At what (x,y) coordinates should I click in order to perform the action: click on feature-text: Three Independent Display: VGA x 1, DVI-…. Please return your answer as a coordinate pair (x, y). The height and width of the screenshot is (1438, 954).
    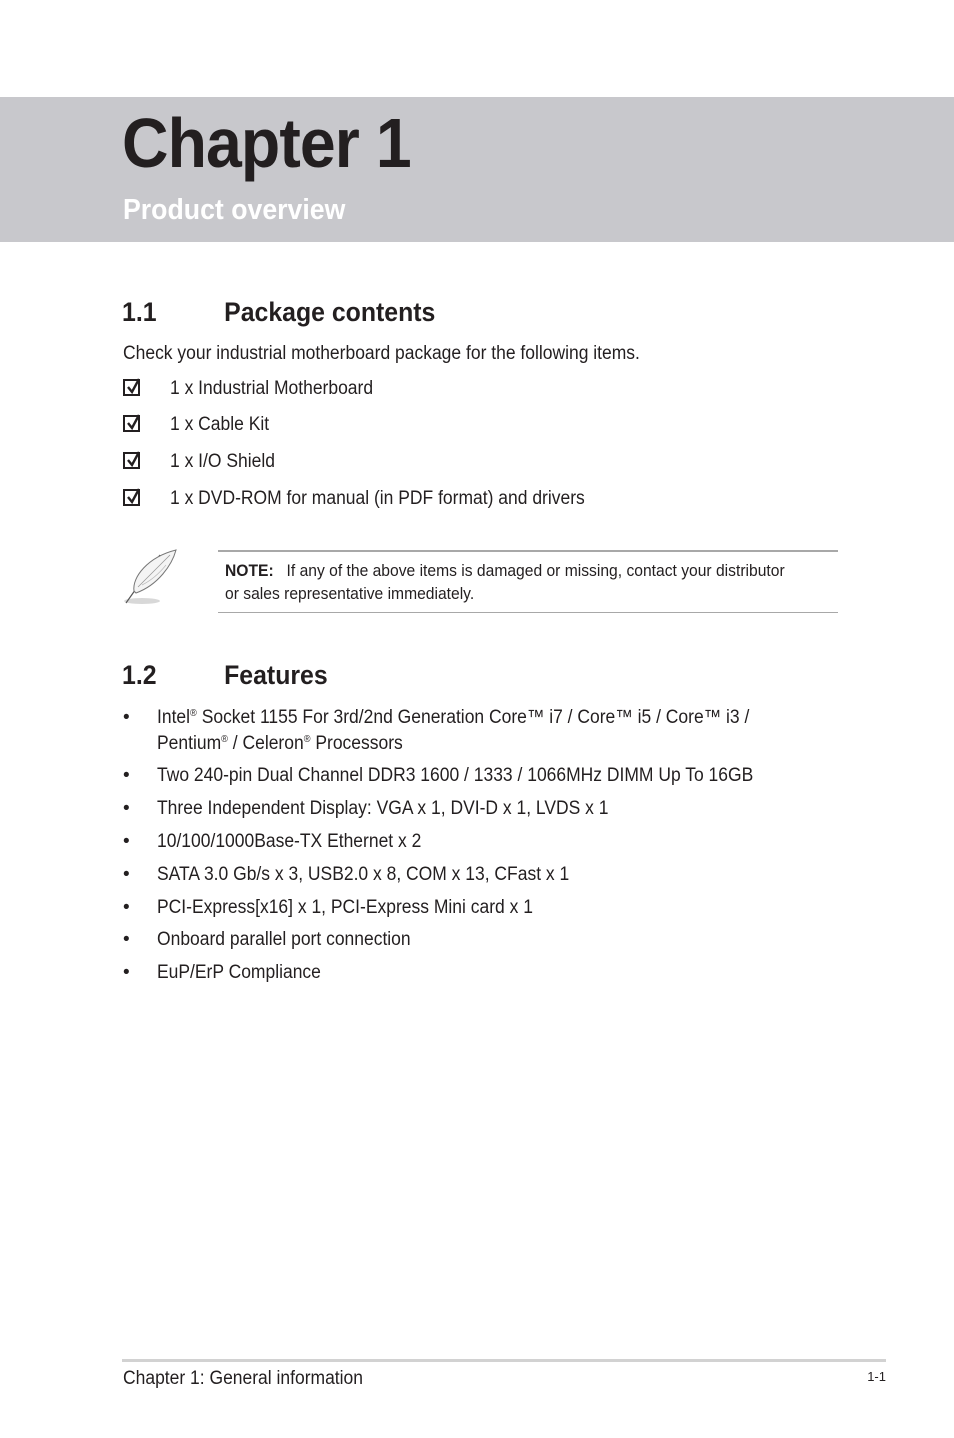
    Looking at the image, I should click on (383, 808).